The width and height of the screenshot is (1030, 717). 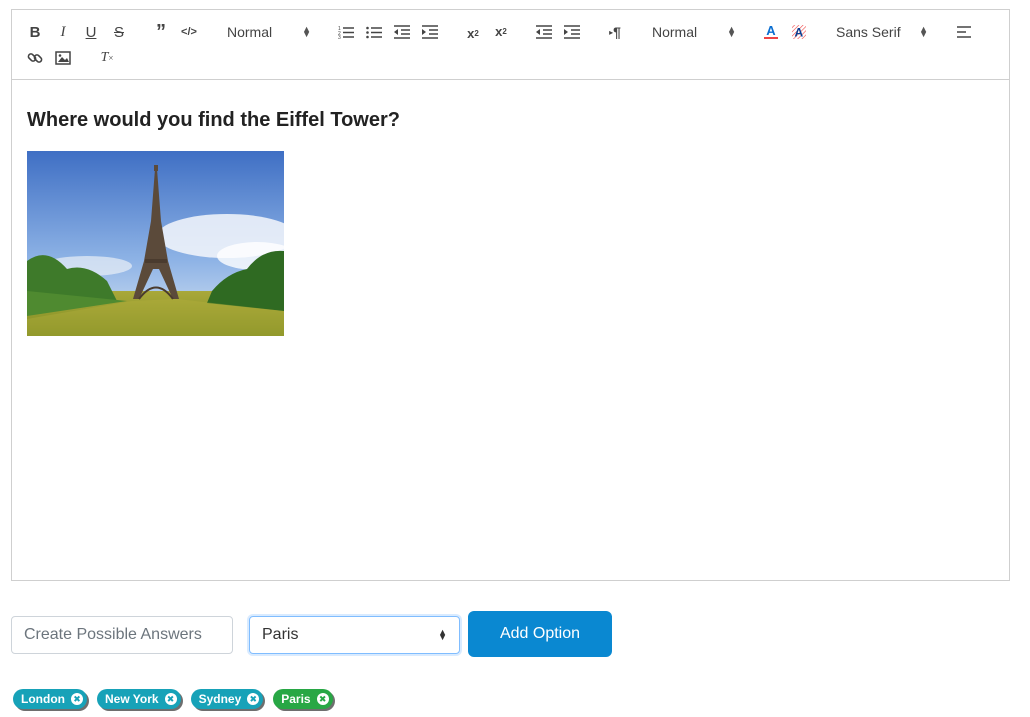 I want to click on question-heading: Where would you find the Eiffel Tower?, so click(x=213, y=120).